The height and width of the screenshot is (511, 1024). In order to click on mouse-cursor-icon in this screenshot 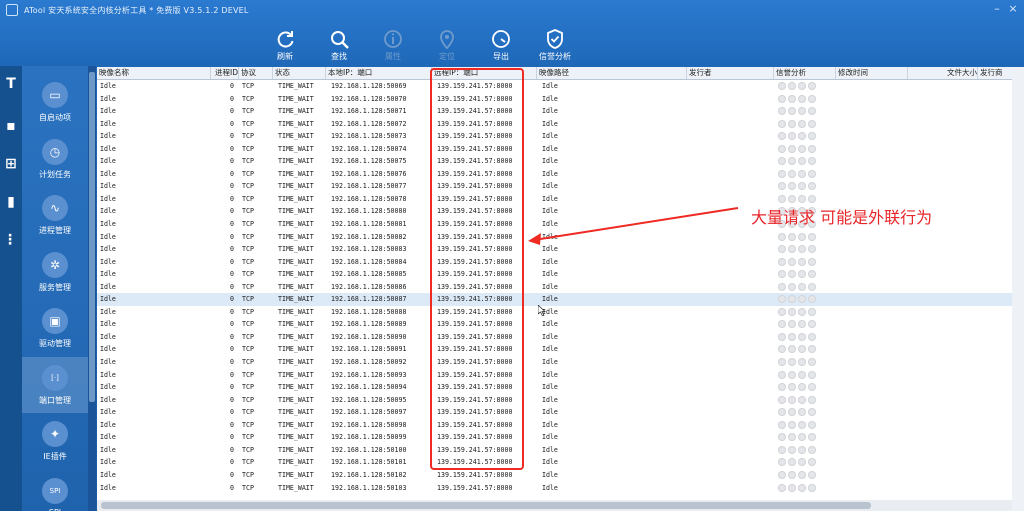, I will do `click(542, 310)`.